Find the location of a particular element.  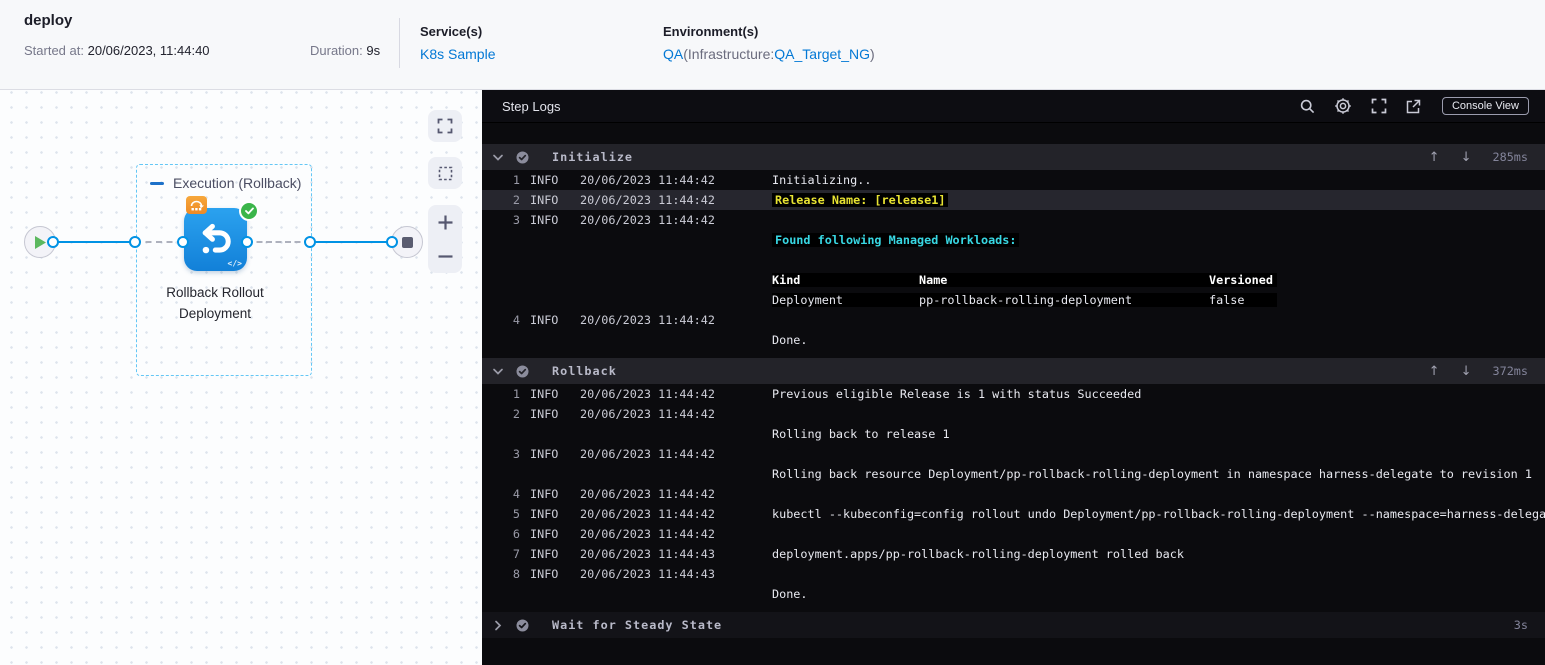

console-view-button: Console View is located at coordinates (1485, 106).